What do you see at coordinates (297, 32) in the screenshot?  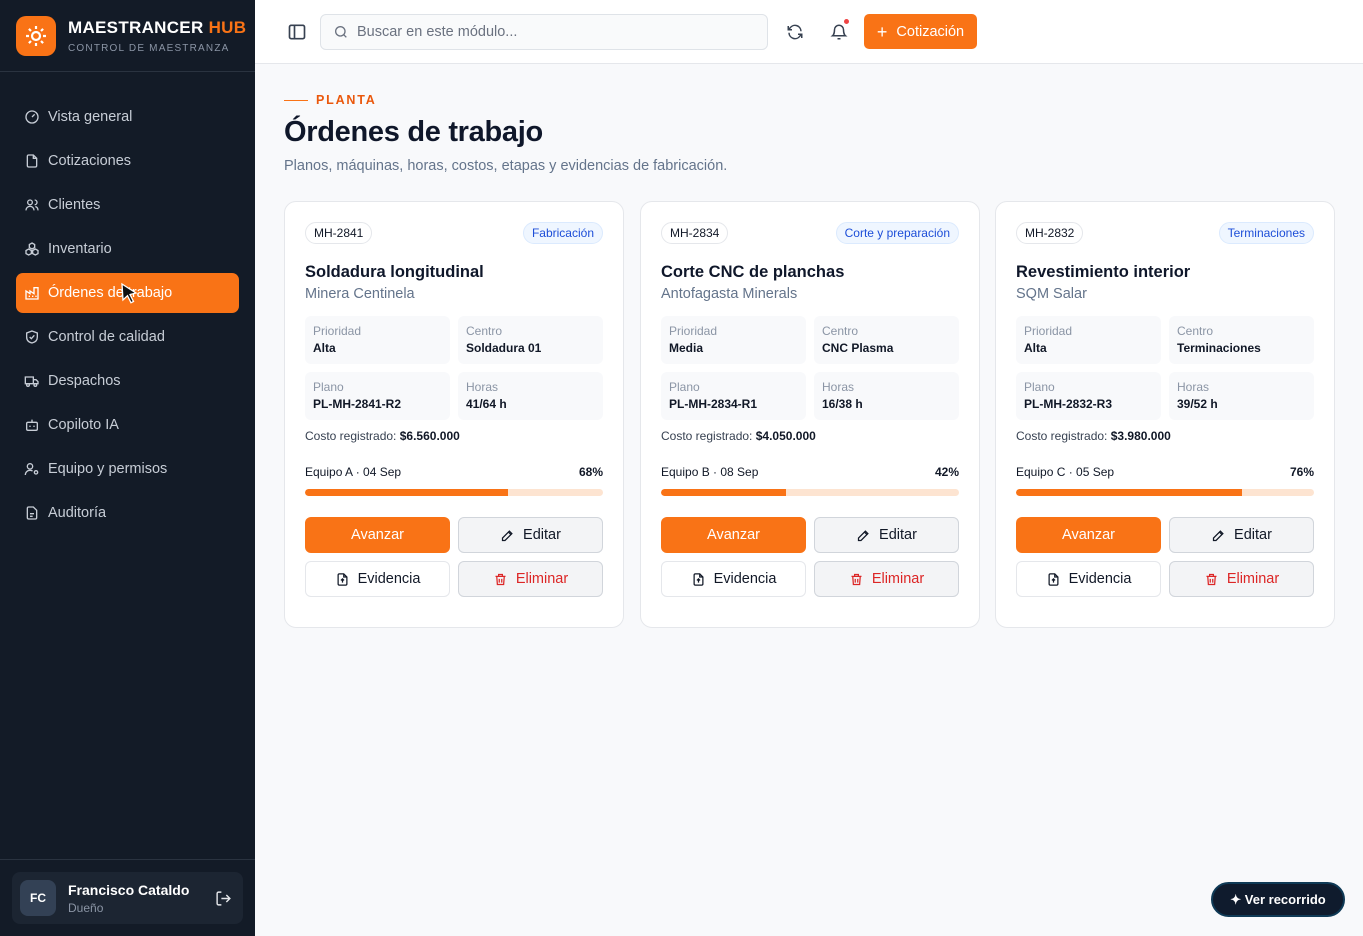 I see `sidebar-toggle-icon` at bounding box center [297, 32].